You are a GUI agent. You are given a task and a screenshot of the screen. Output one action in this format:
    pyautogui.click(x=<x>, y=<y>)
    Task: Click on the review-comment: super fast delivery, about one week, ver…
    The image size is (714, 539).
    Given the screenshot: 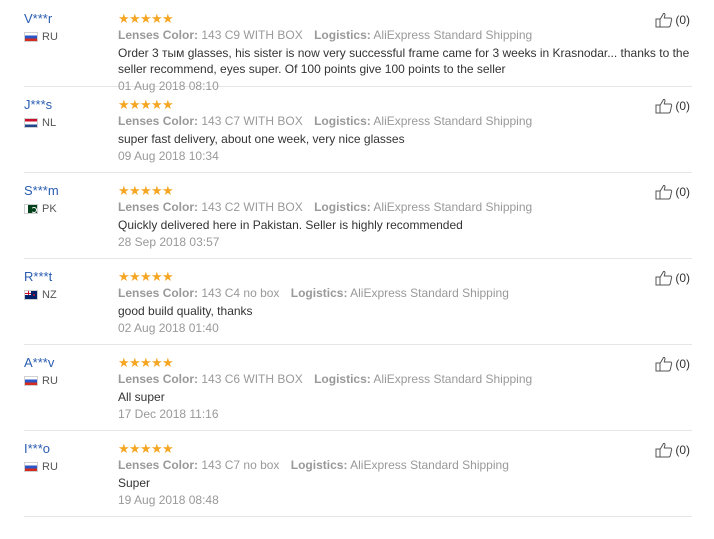 What is the action you would take?
    pyautogui.click(x=261, y=139)
    